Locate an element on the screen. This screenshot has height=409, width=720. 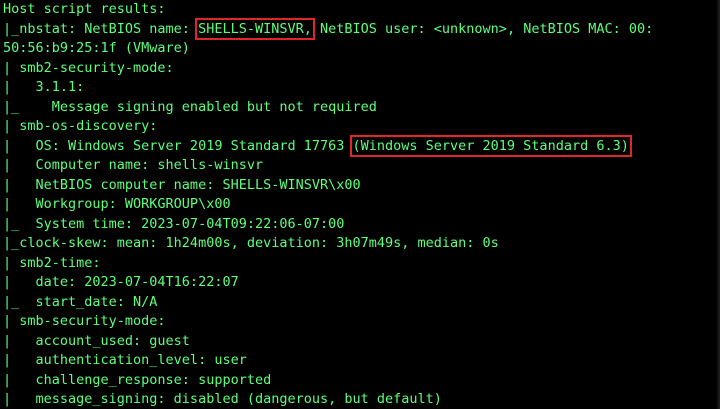
terminal-line: | Computer name: shells-winsvr is located at coordinates (133, 165).